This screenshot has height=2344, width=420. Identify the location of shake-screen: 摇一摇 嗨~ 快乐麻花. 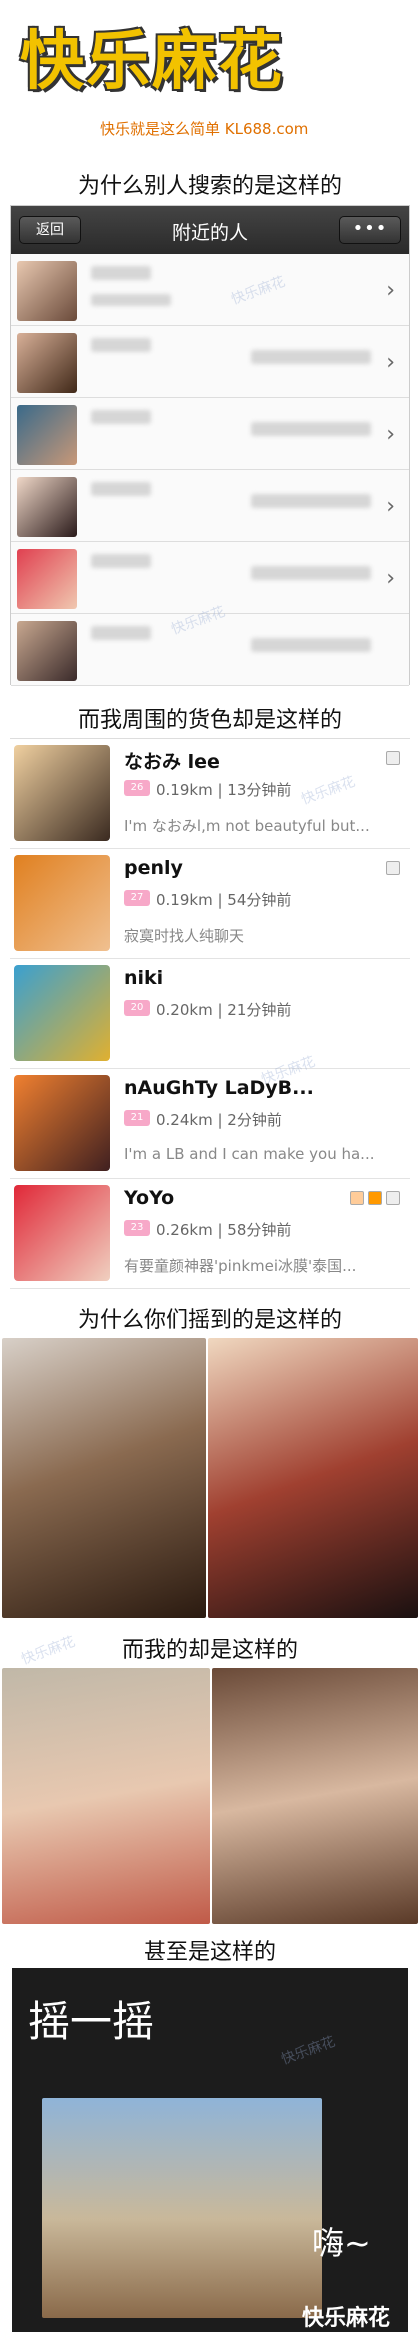
(210, 2150).